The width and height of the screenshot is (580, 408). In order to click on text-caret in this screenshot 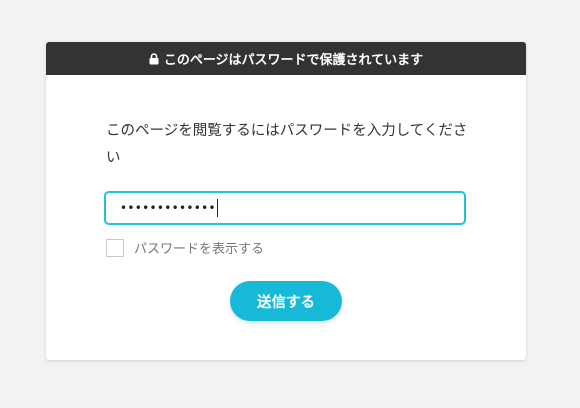, I will do `click(217, 208)`.